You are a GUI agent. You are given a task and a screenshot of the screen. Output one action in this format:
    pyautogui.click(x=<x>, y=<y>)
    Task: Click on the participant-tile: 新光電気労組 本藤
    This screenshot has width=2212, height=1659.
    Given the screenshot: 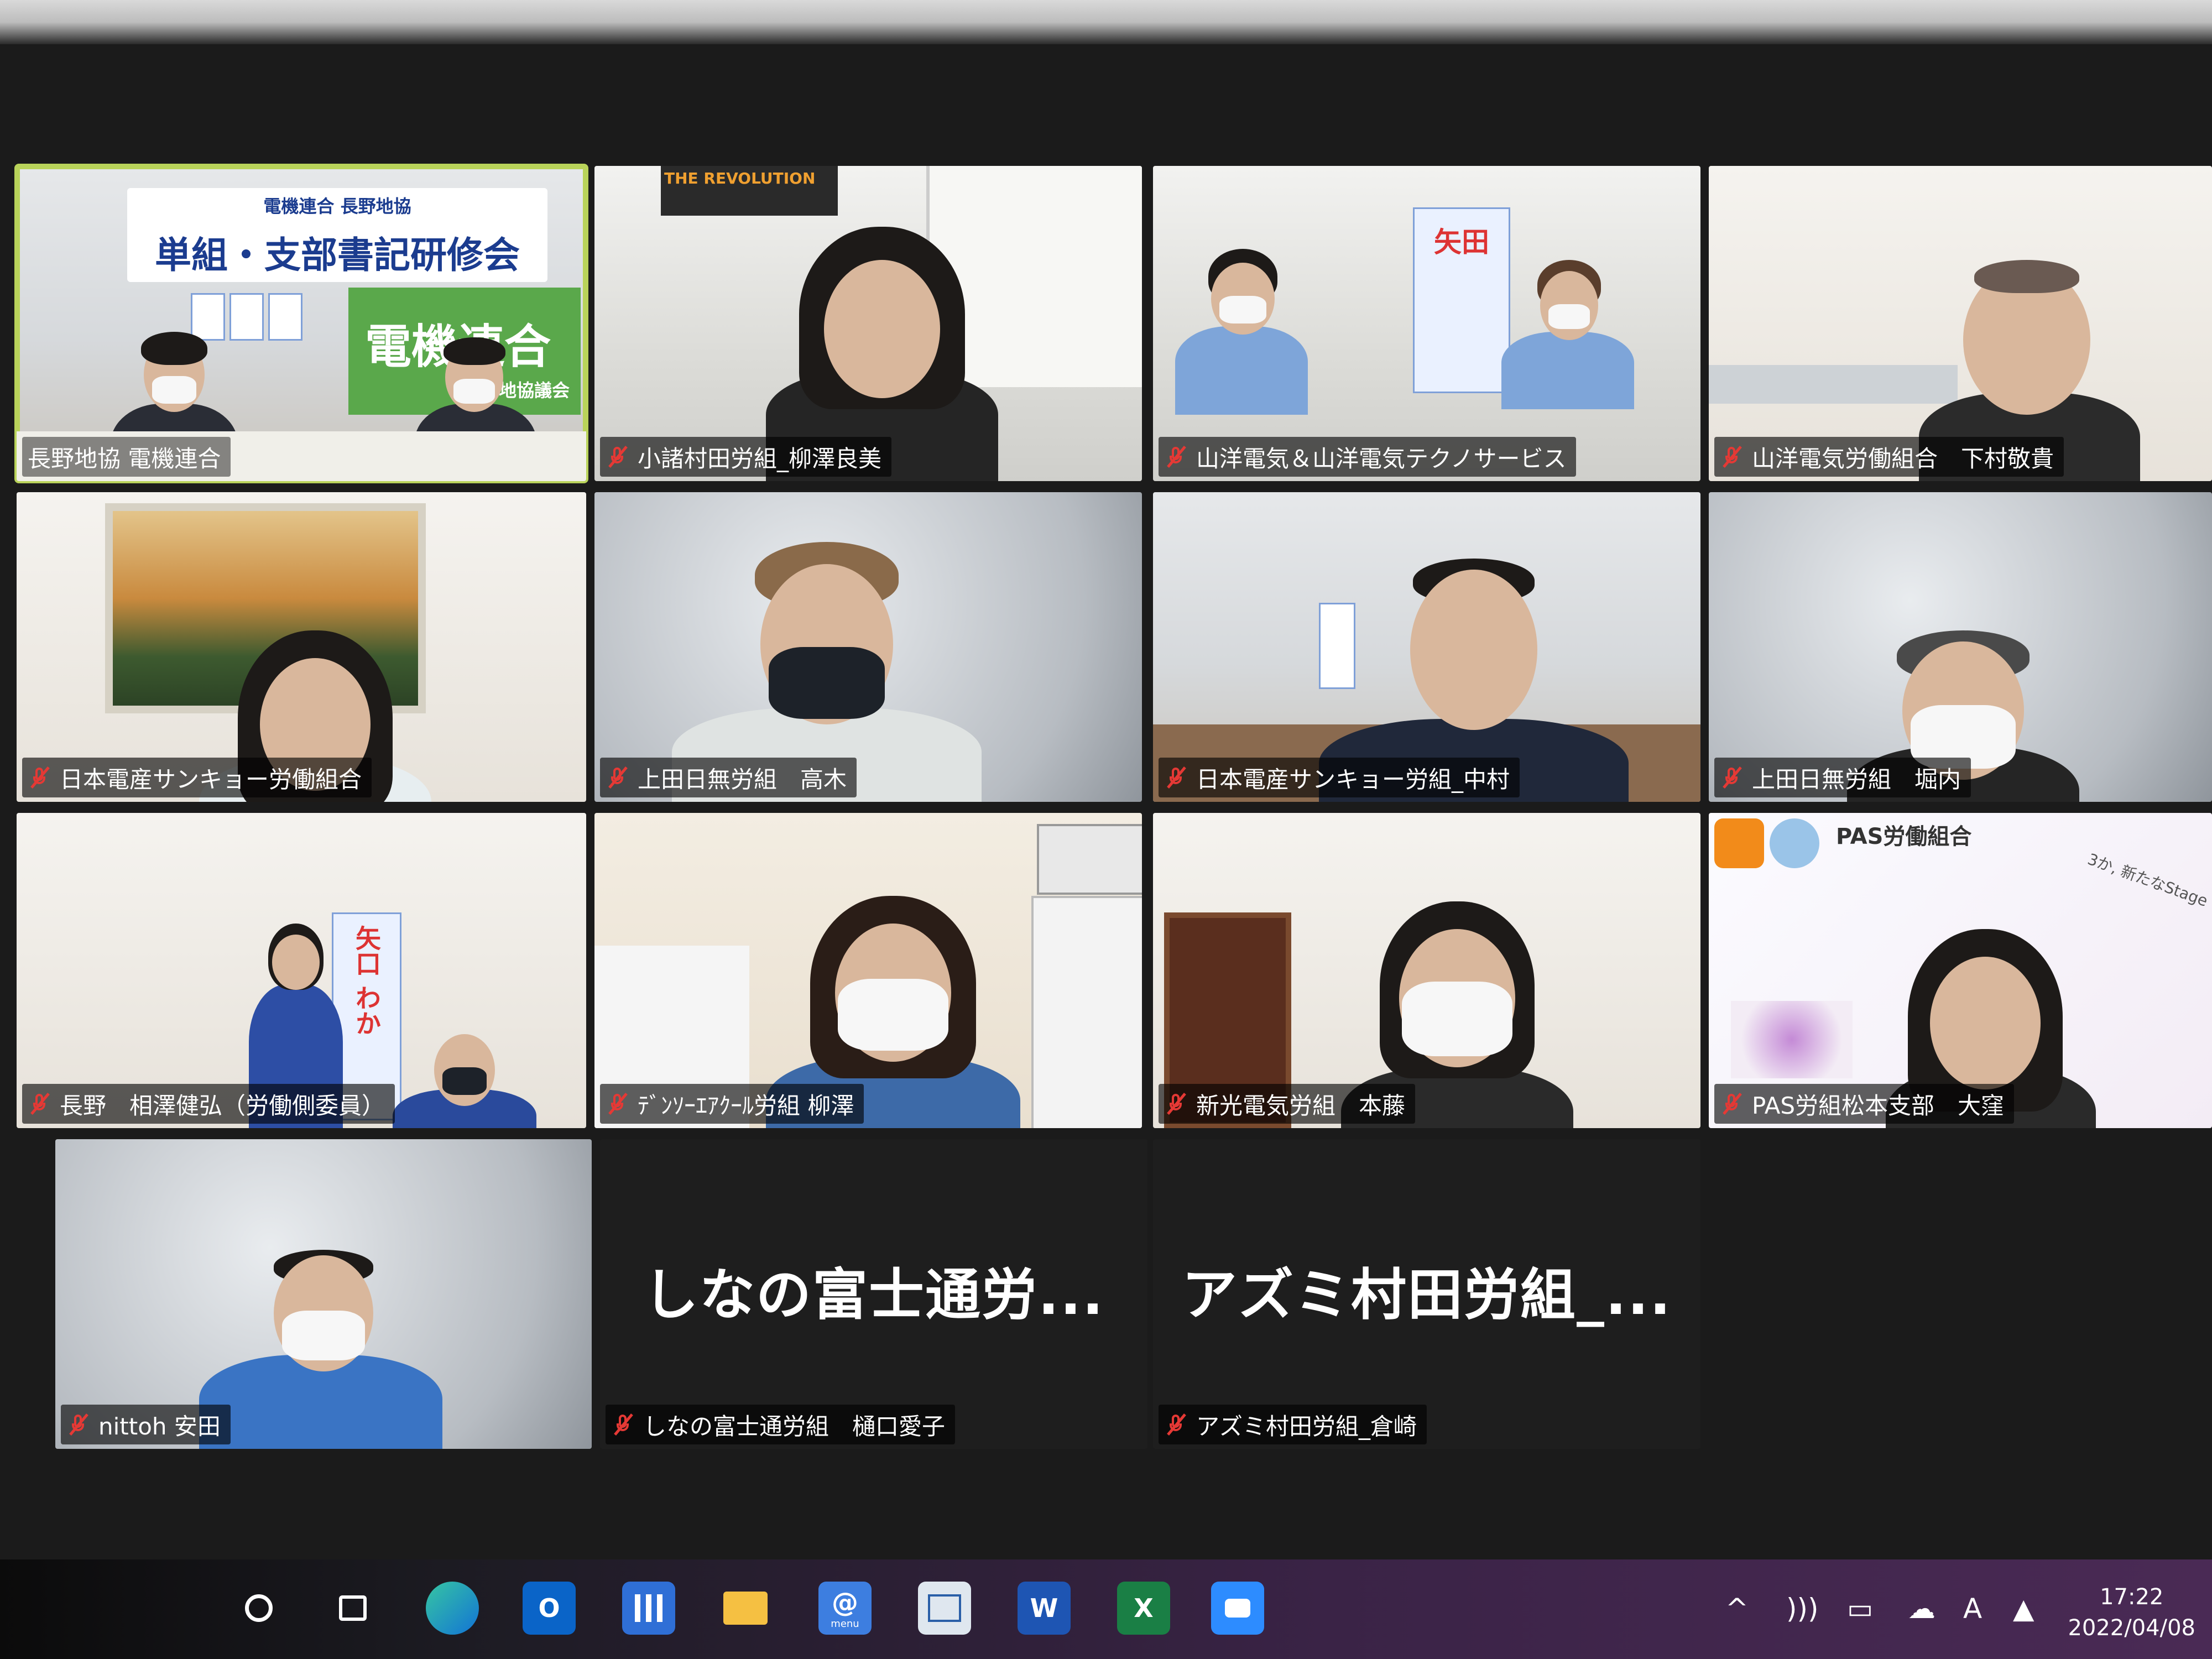 What is the action you would take?
    pyautogui.click(x=1426, y=971)
    